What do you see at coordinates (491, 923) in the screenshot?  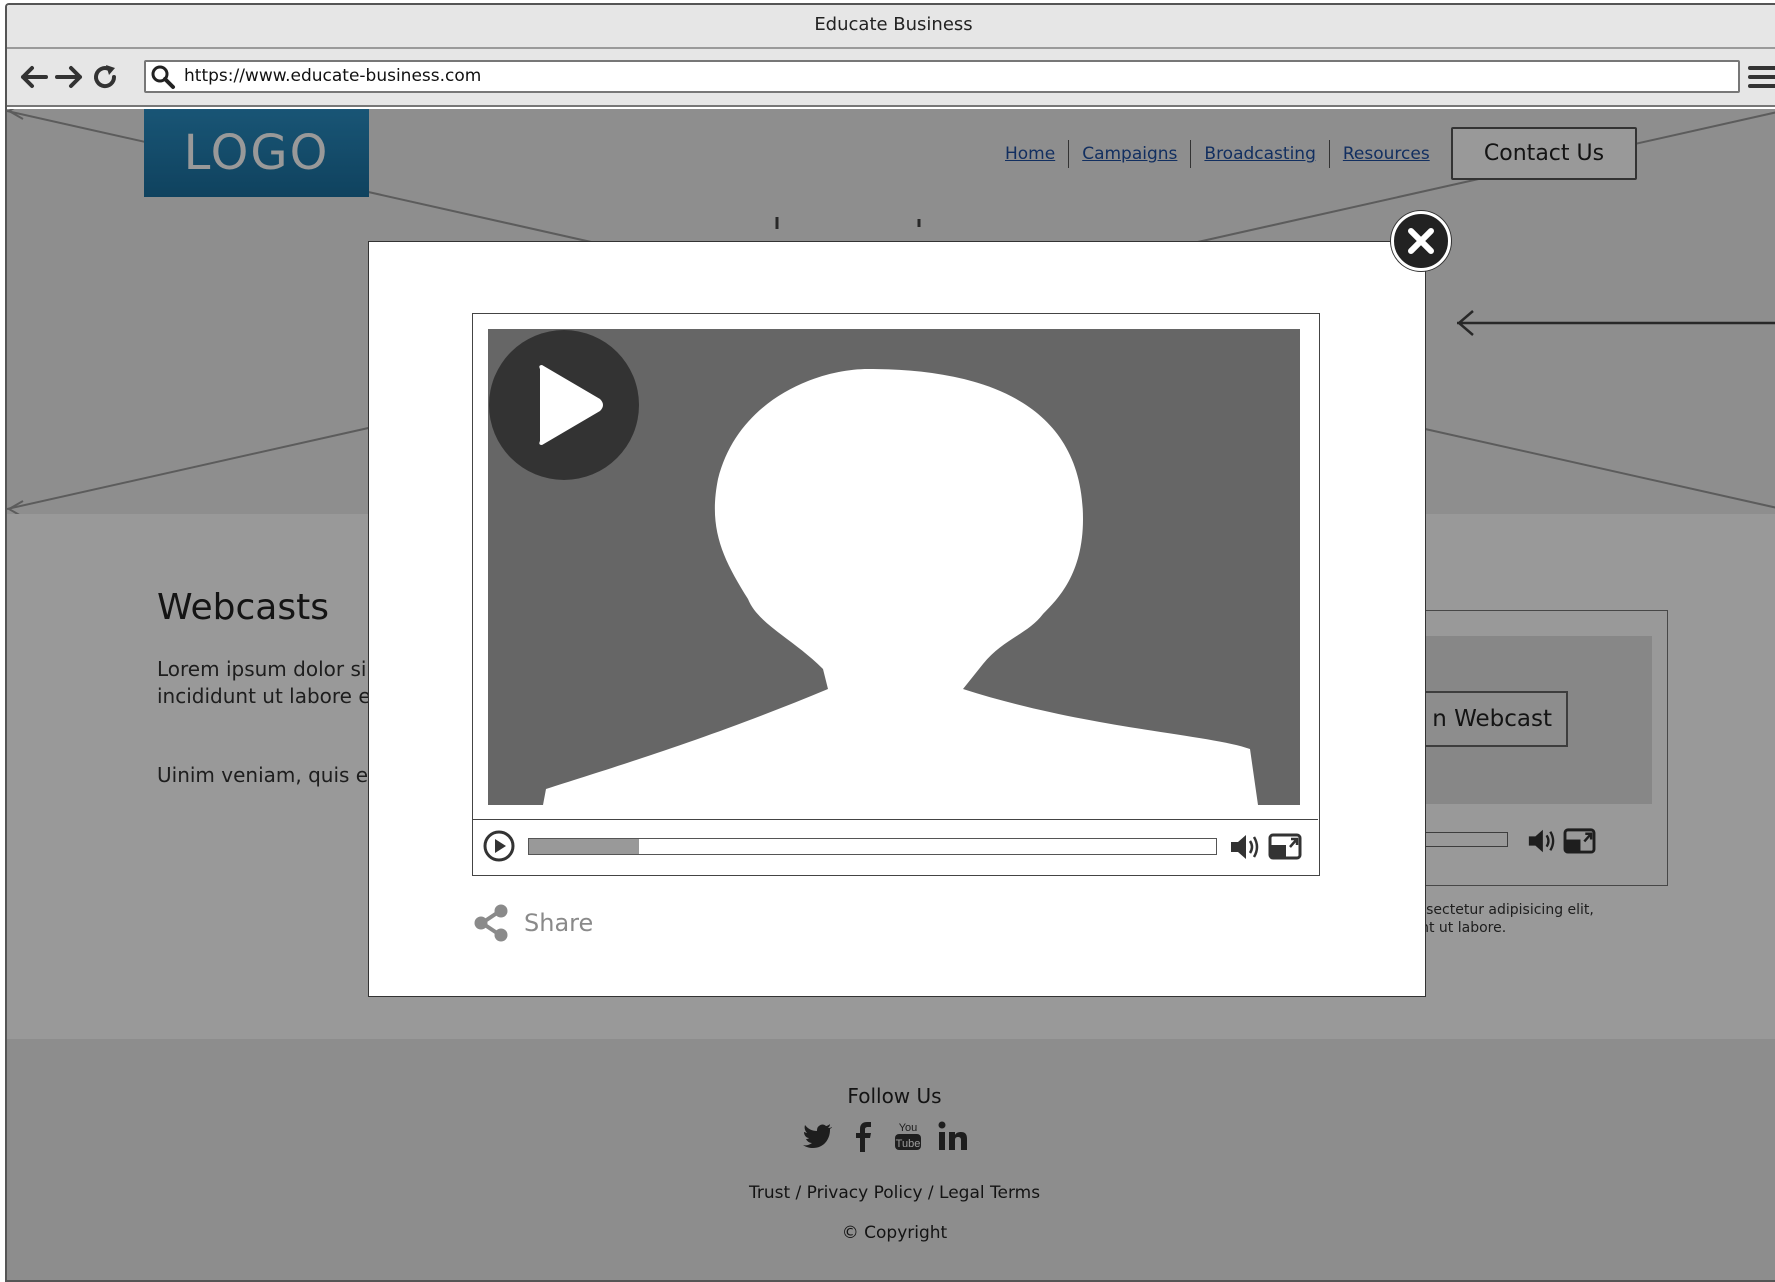 I see `share-icon` at bounding box center [491, 923].